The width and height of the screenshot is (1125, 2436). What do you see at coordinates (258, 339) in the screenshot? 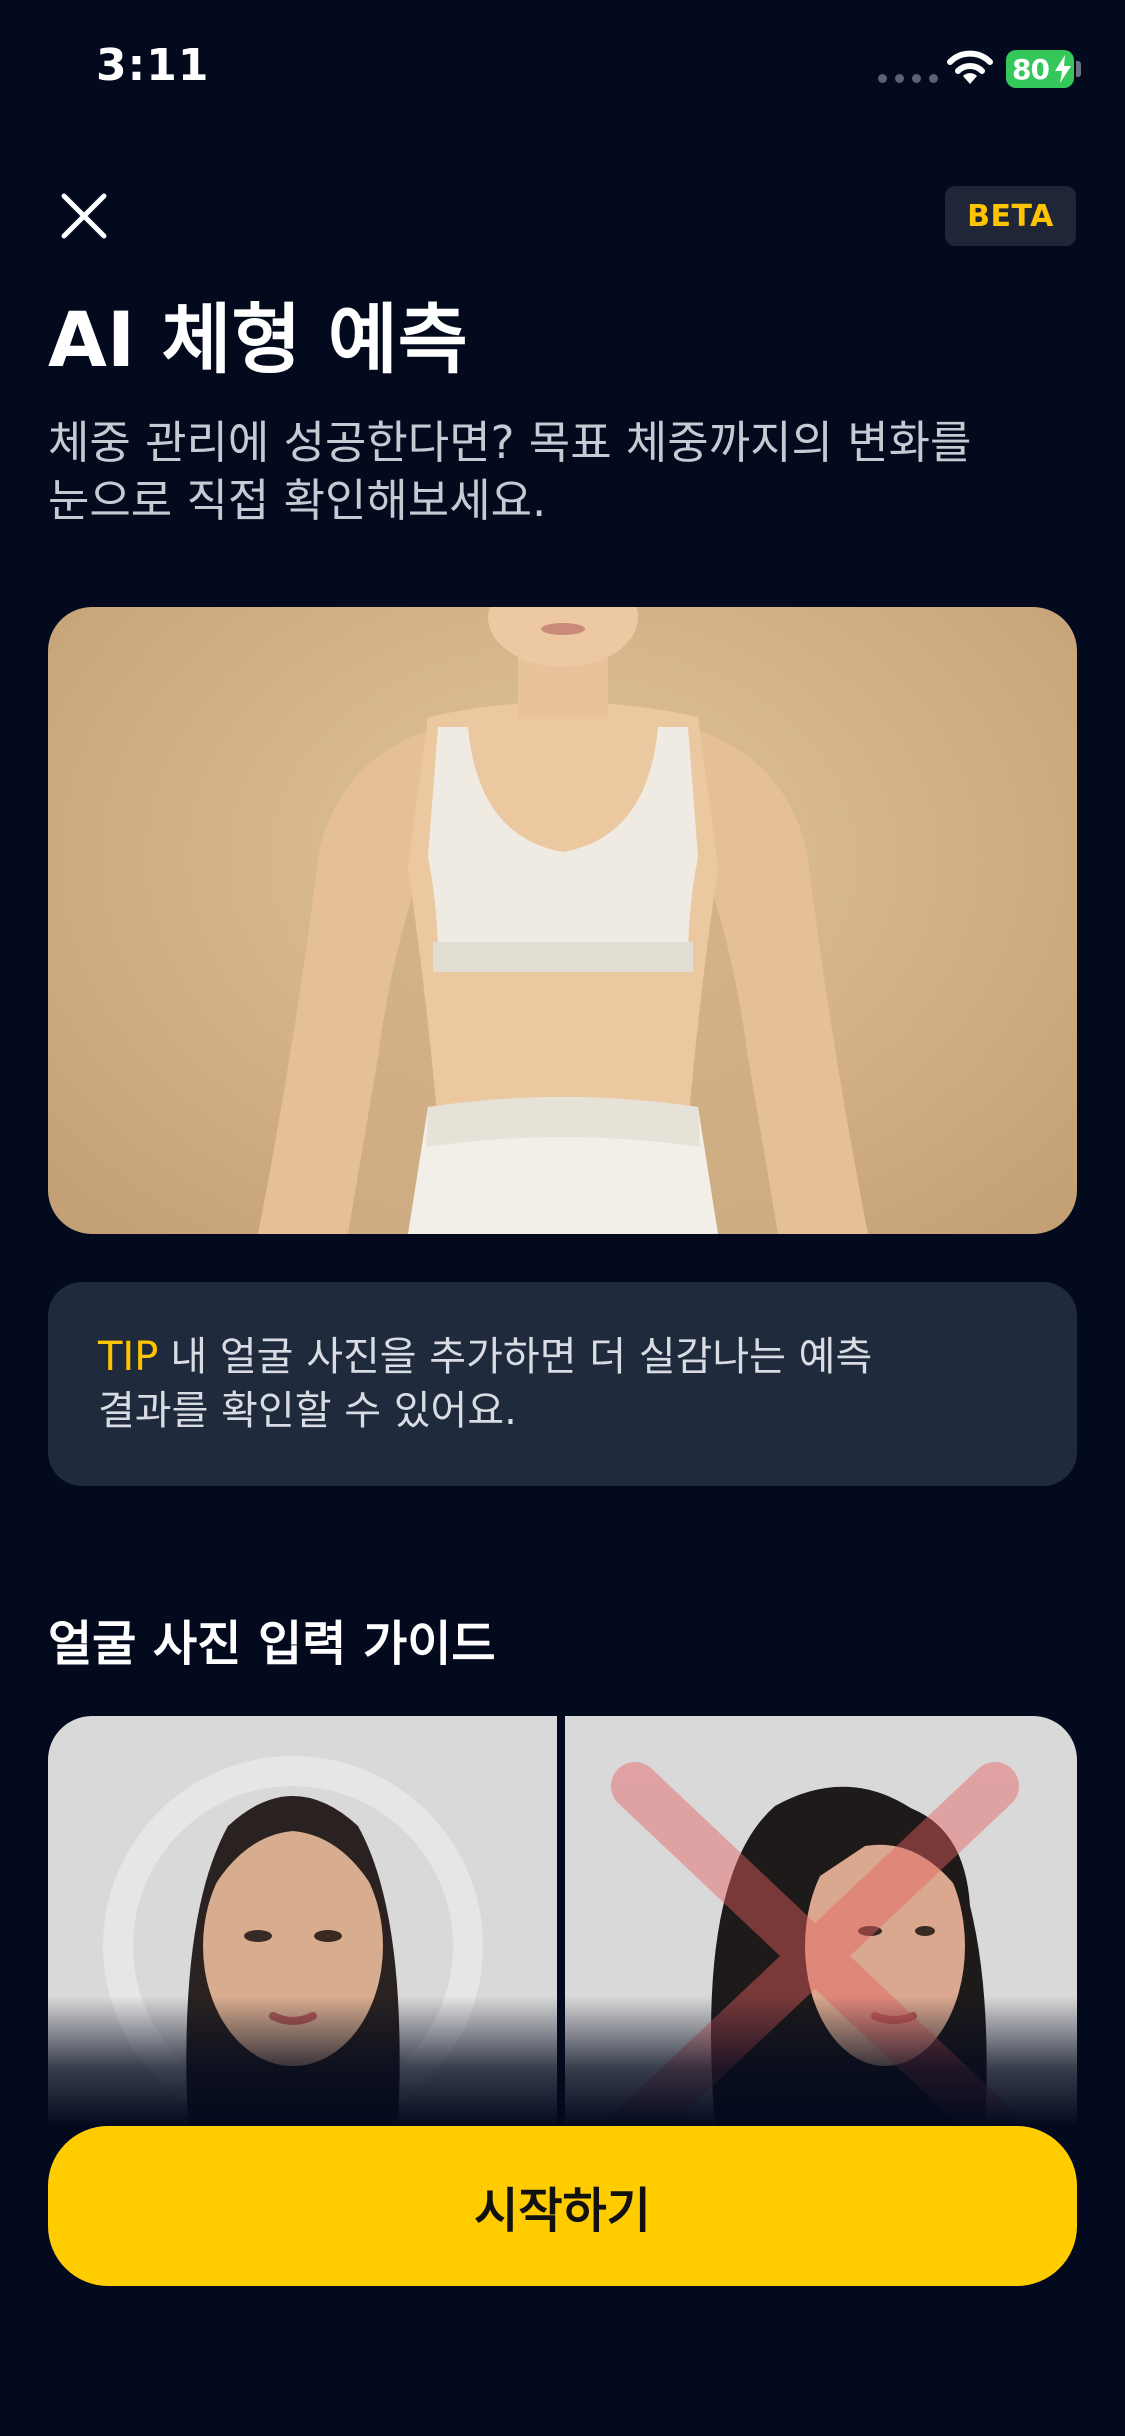
I see `page-title: AI 체형 예측` at bounding box center [258, 339].